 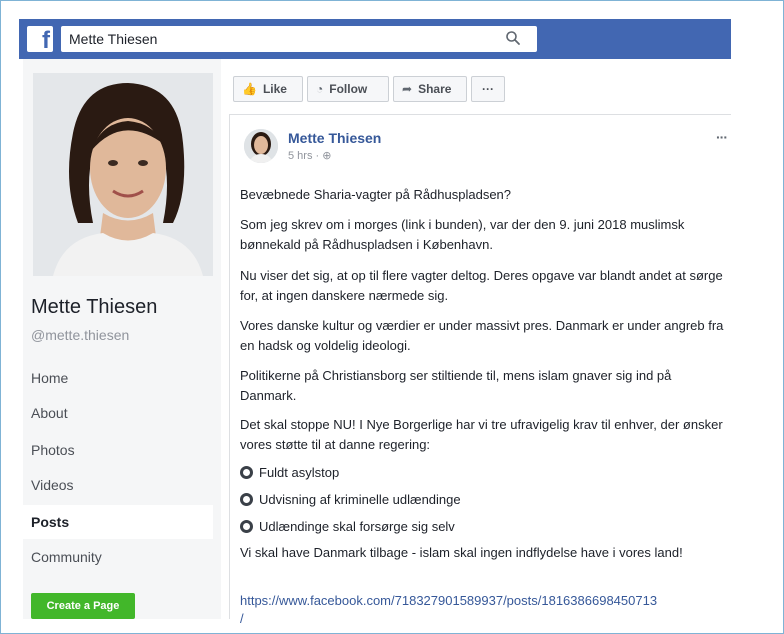 I want to click on bullet-item: Fuldt asylstop, so click(x=289, y=473).